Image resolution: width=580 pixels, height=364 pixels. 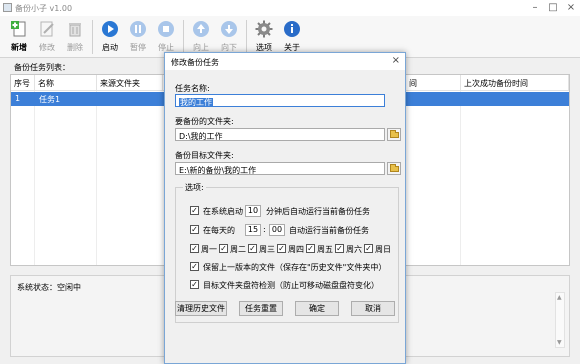 What do you see at coordinates (280, 168) in the screenshot?
I see `target-folder-input: E:\新的备份\我的工作` at bounding box center [280, 168].